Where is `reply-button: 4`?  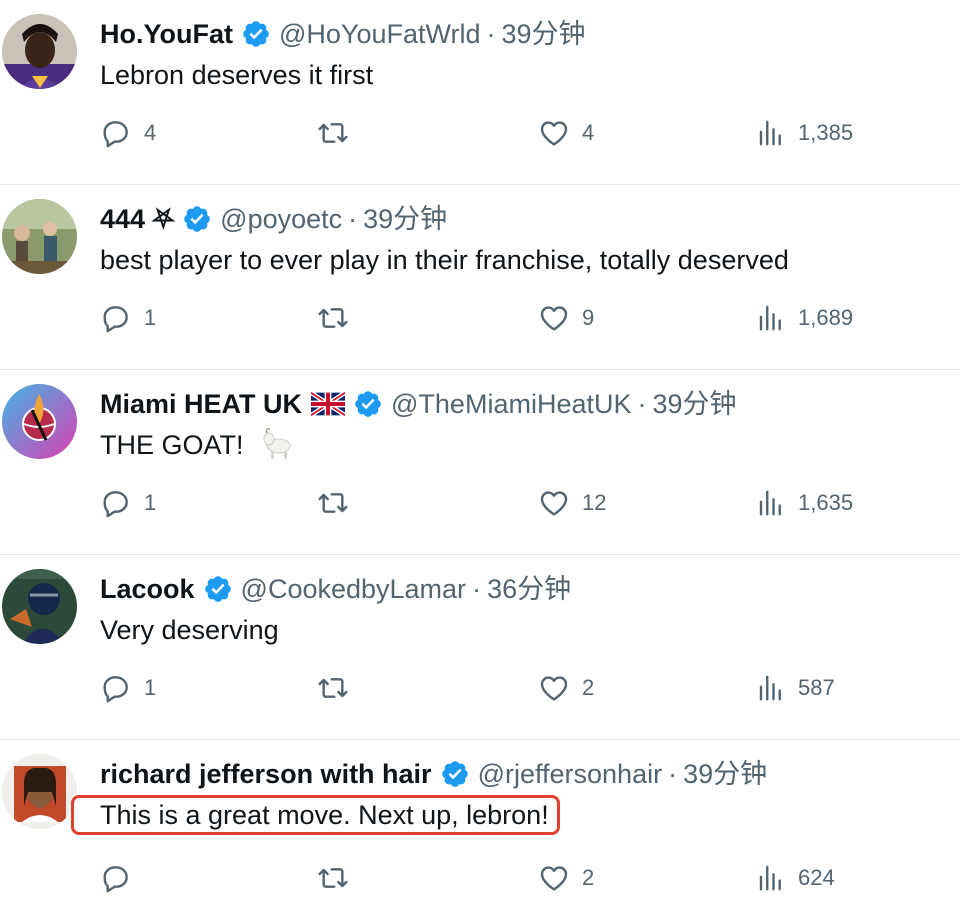
reply-button: 4 is located at coordinates (128, 133).